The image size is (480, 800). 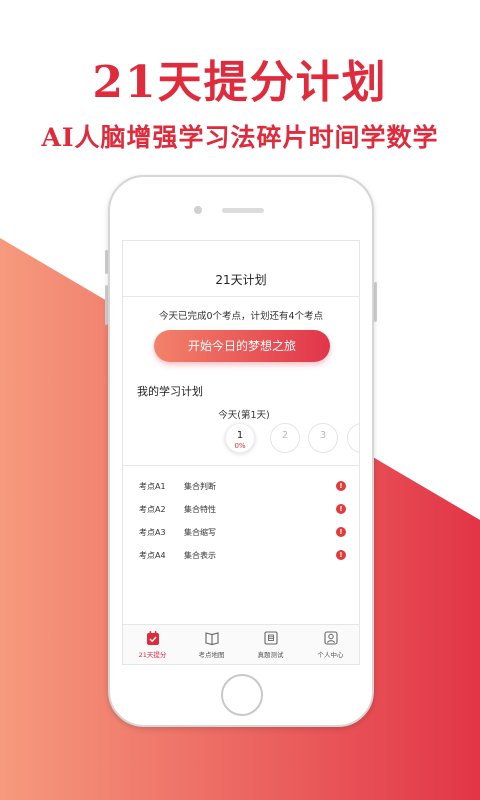 What do you see at coordinates (211, 655) in the screenshot?
I see `tab-label: 考点地图` at bounding box center [211, 655].